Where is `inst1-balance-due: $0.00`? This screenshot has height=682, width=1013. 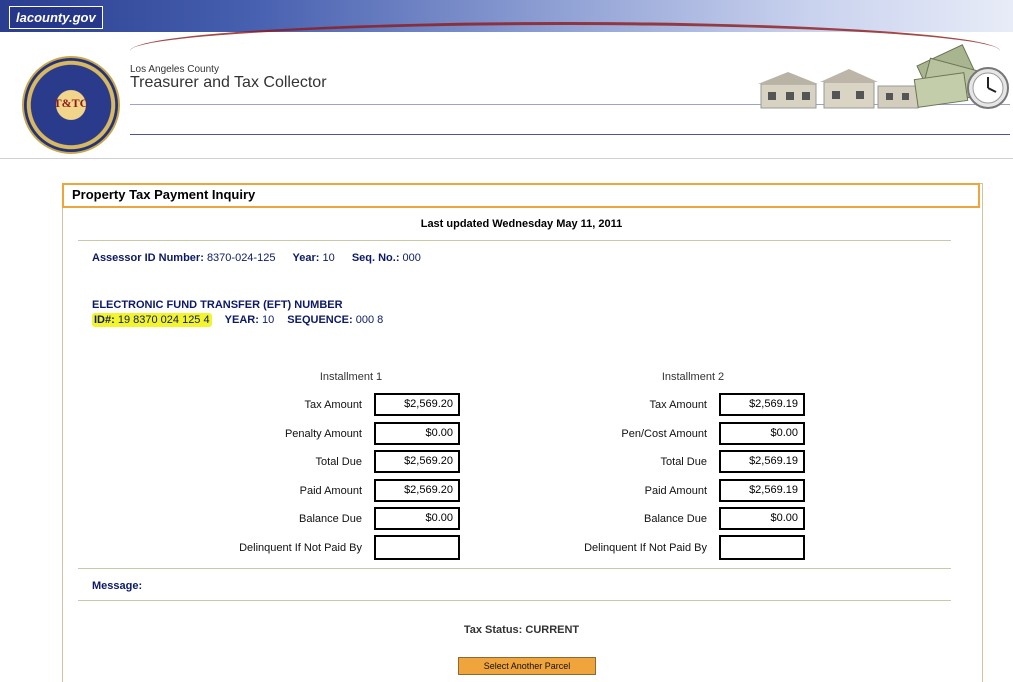 inst1-balance-due: $0.00 is located at coordinates (417, 518).